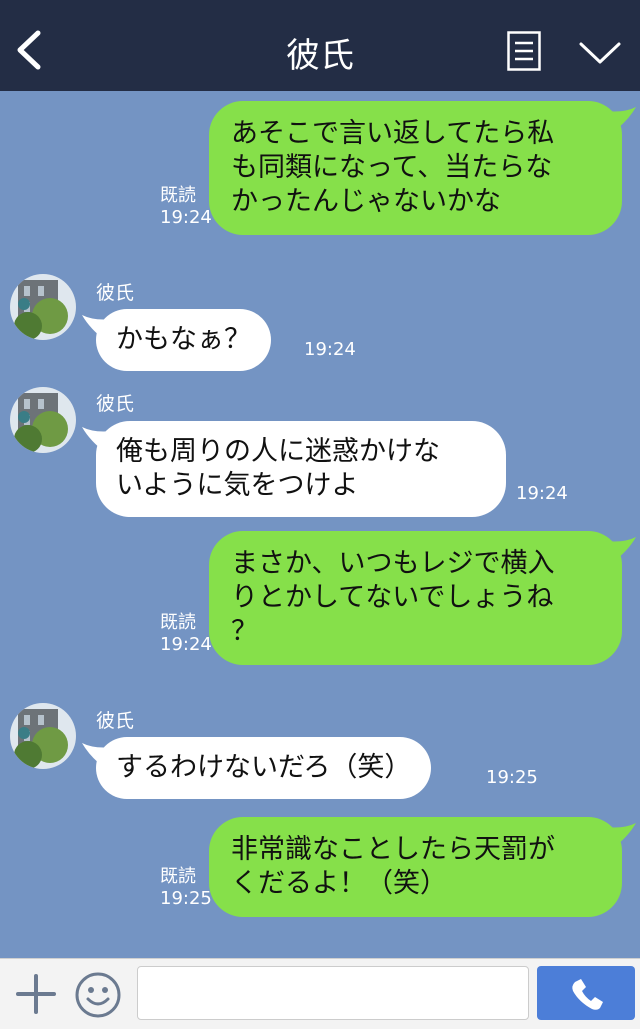 The width and height of the screenshot is (640, 1029). Describe the element at coordinates (393, 563) in the screenshot. I see `message-line: まさか、いつもレジで横入` at that location.